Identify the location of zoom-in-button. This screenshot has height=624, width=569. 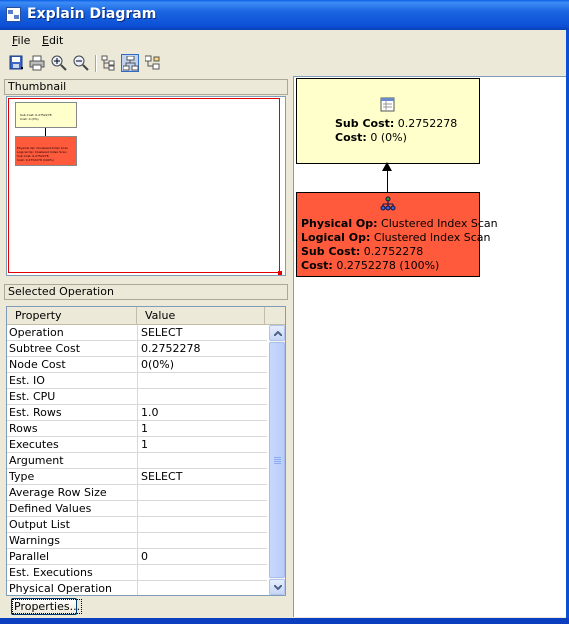
(59, 63).